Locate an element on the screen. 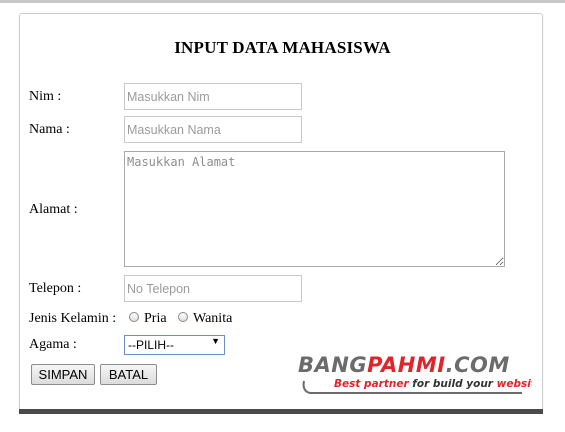 This screenshot has width=565, height=432. agama-select: --PILIH-- ▼ is located at coordinates (174, 345).